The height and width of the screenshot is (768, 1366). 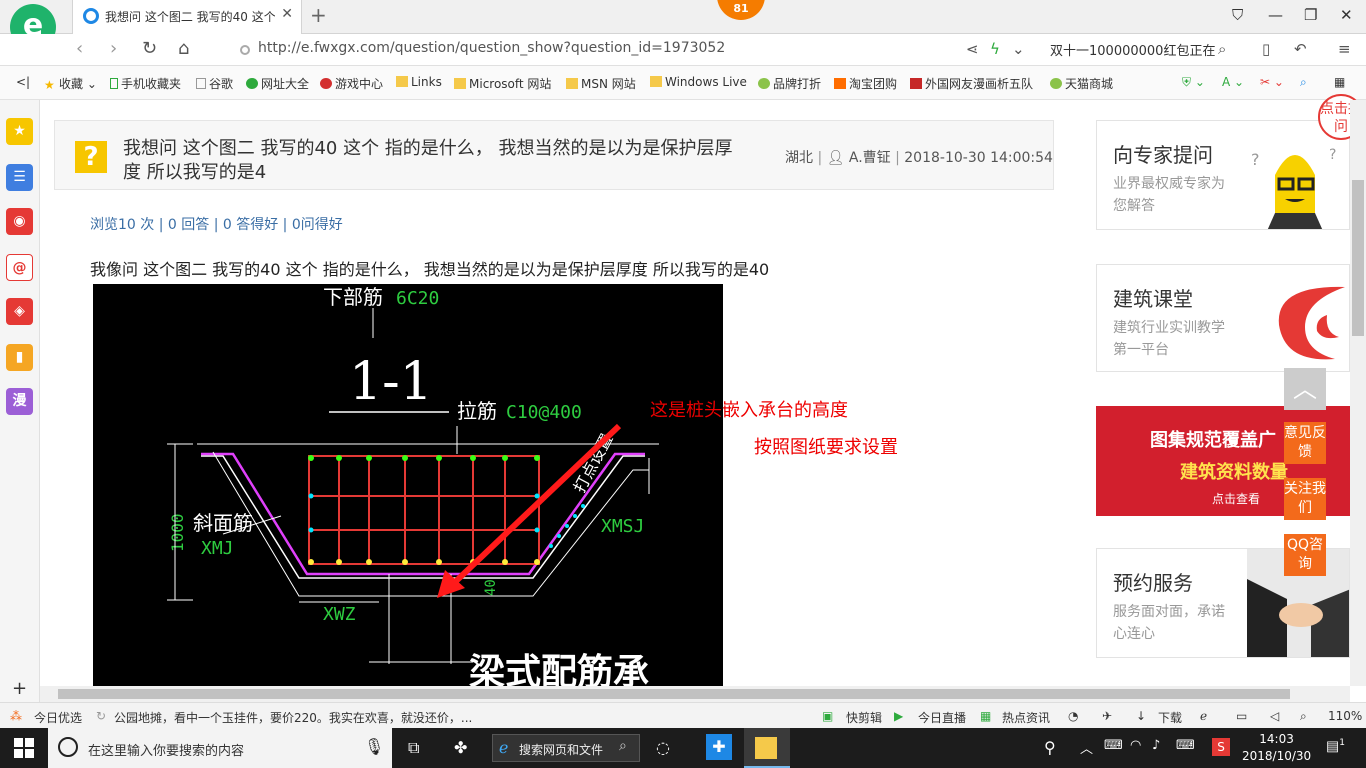 What do you see at coordinates (1113, 745) in the screenshot?
I see `network-icon: ⌨` at bounding box center [1113, 745].